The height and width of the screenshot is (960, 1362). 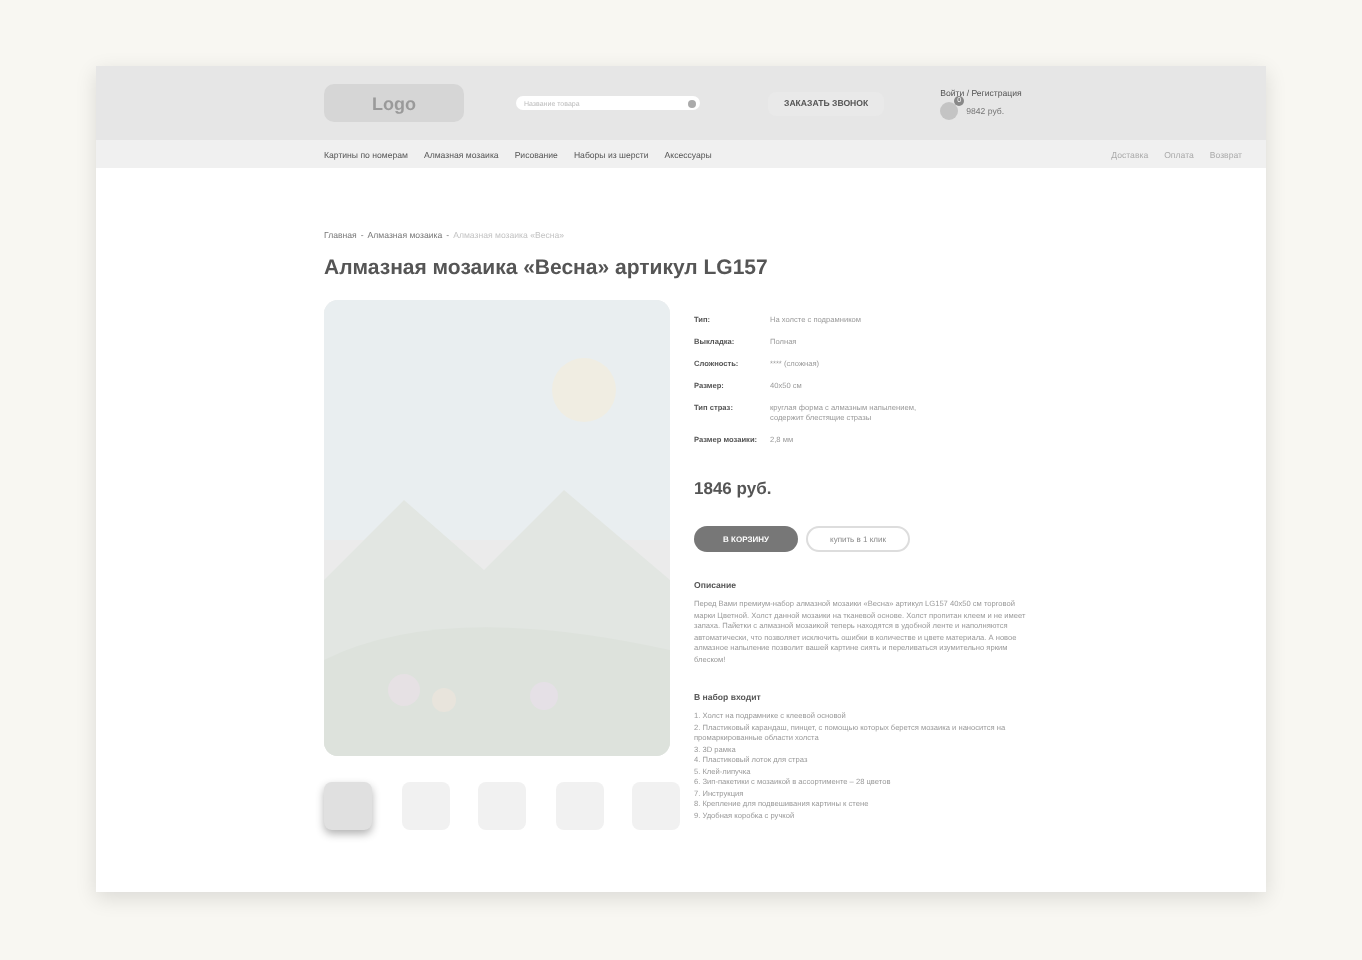 I want to click on search-icon, so click(x=692, y=103).